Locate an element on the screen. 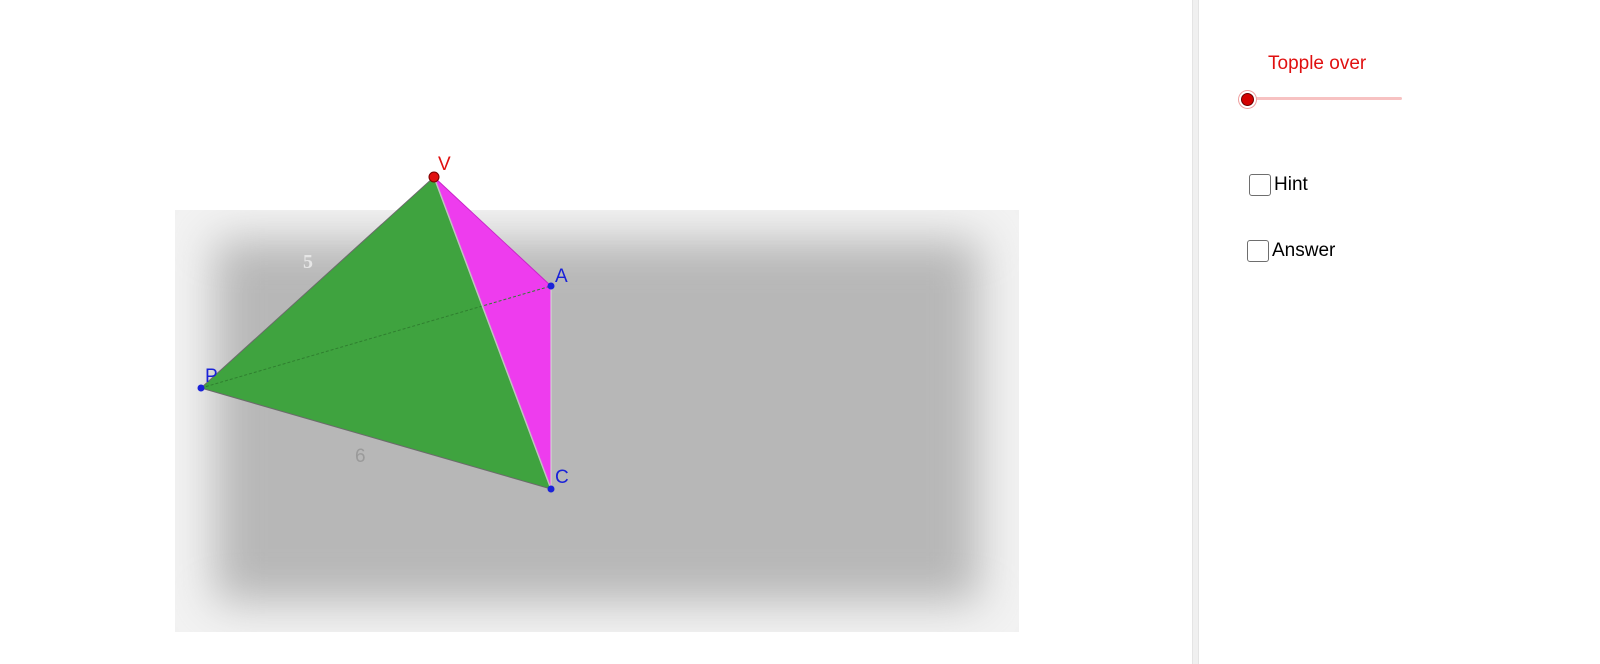 Image resolution: width=1600 pixels, height=664 pixels. answer-checkbox is located at coordinates (1258, 251).